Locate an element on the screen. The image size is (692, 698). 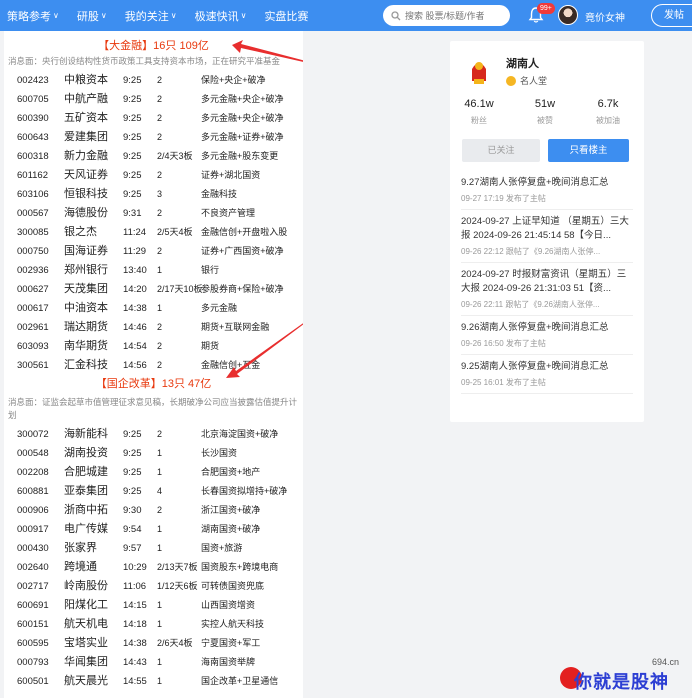
stat-value: 46.1w is located at coordinates (479, 104).